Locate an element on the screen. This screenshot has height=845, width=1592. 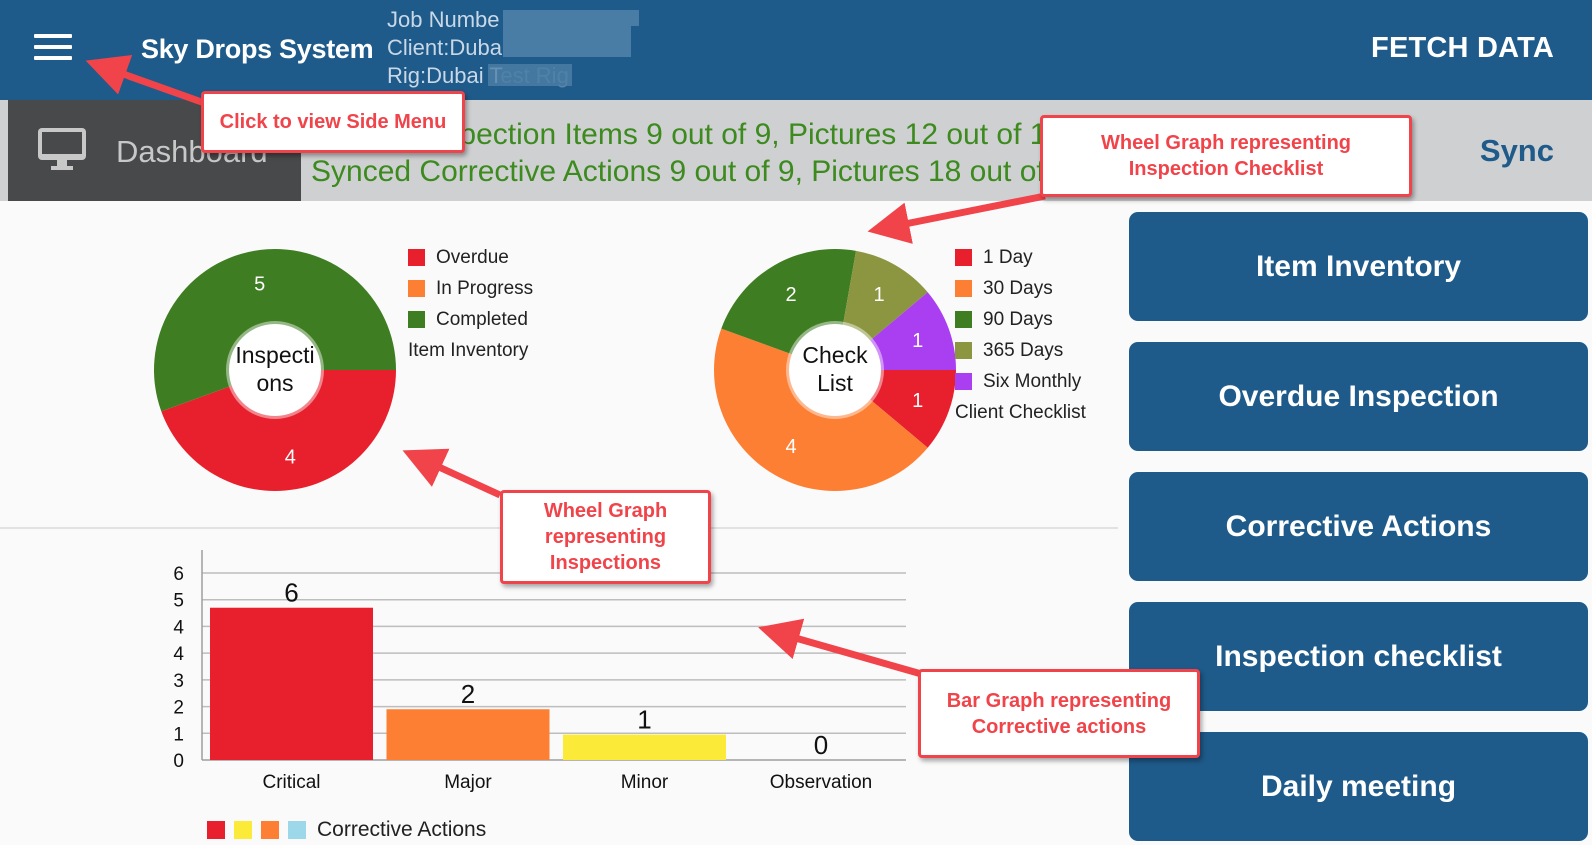
y-tick-label: 2 is located at coordinates (178, 708).